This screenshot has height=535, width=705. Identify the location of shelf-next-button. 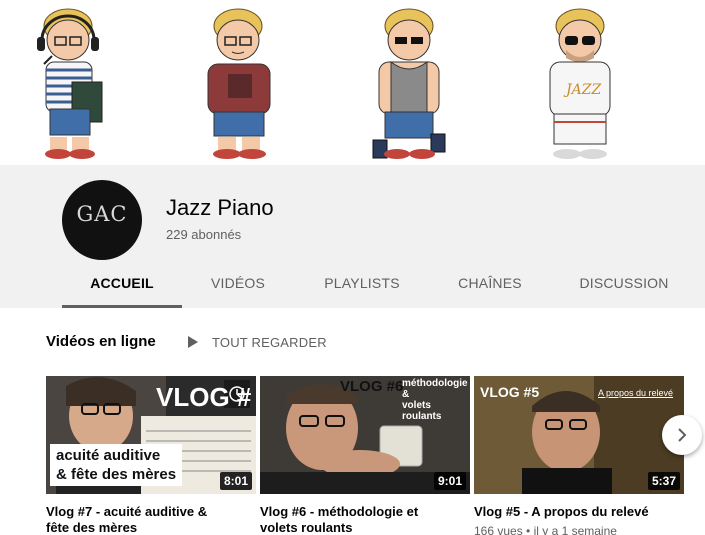
(682, 435).